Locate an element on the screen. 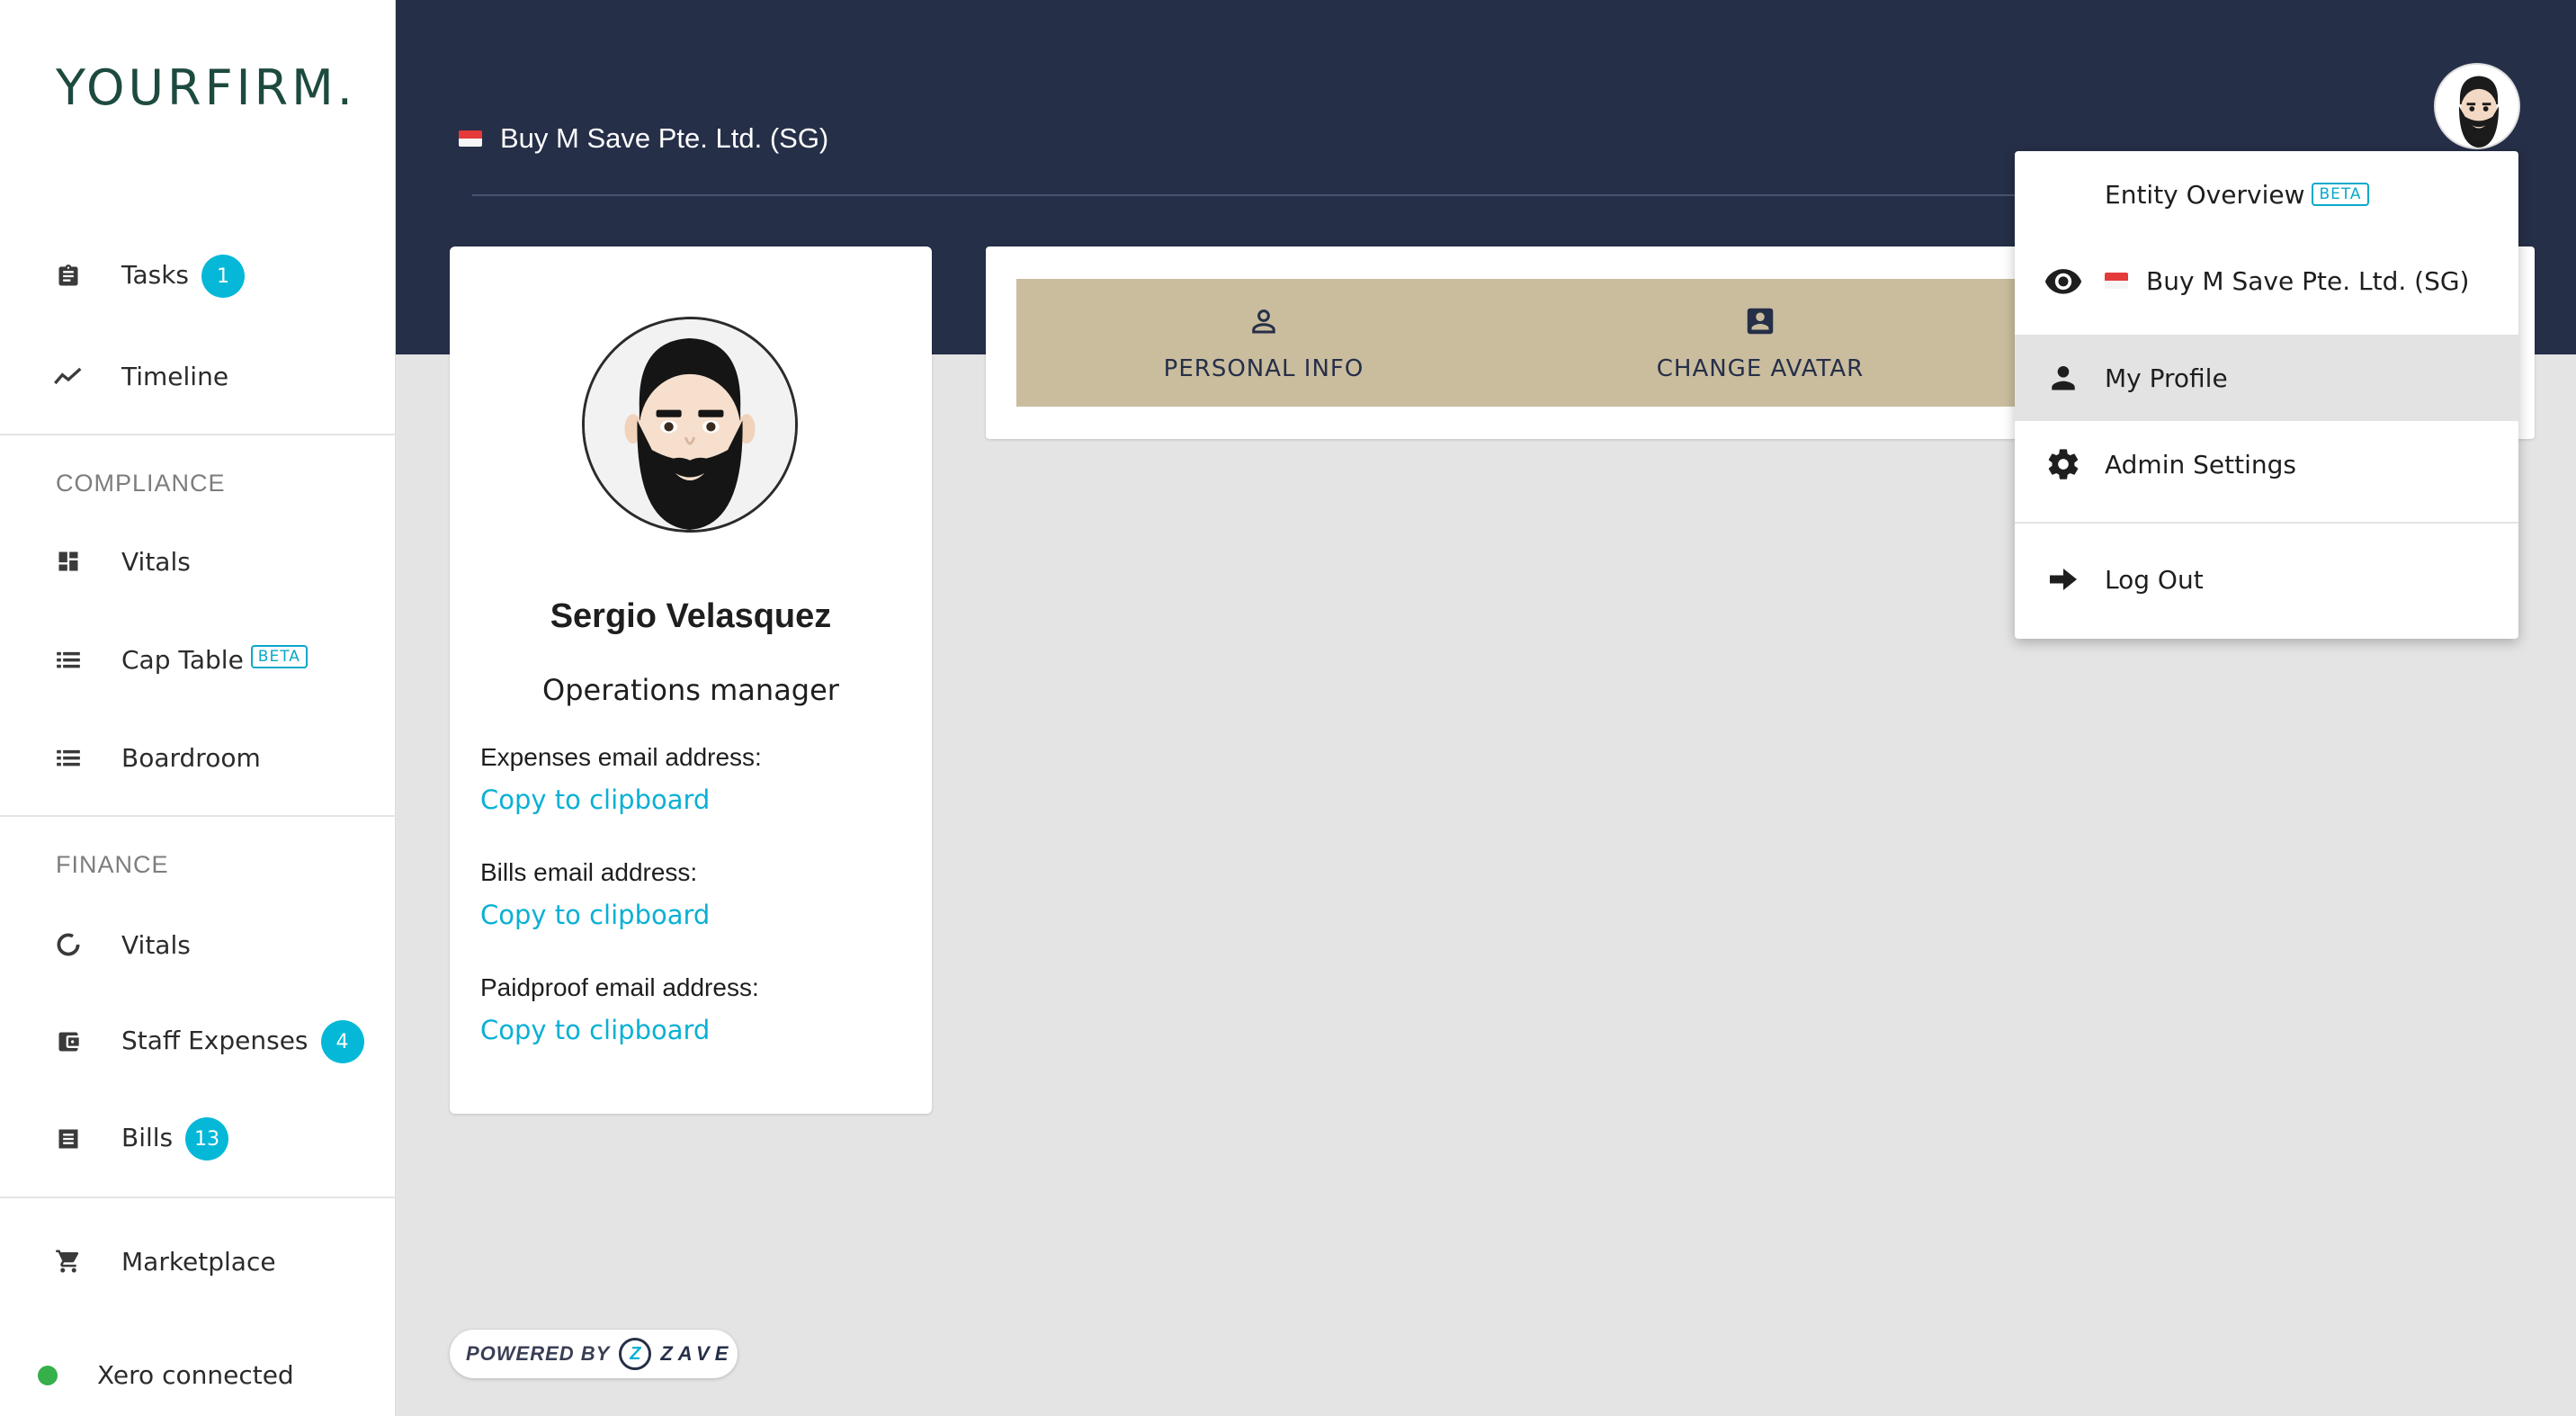  finance-section-title: FINANCE is located at coordinates (112, 864).